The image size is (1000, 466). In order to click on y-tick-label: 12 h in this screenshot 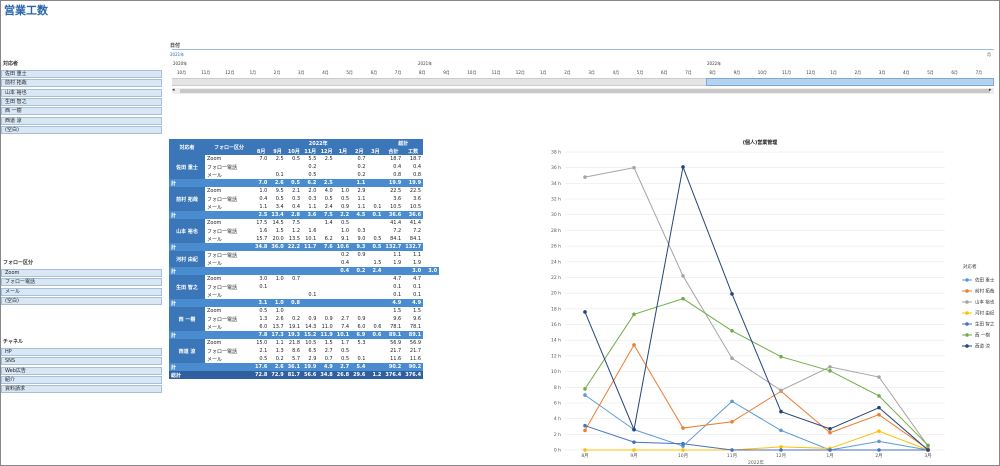, I will do `click(556, 356)`.